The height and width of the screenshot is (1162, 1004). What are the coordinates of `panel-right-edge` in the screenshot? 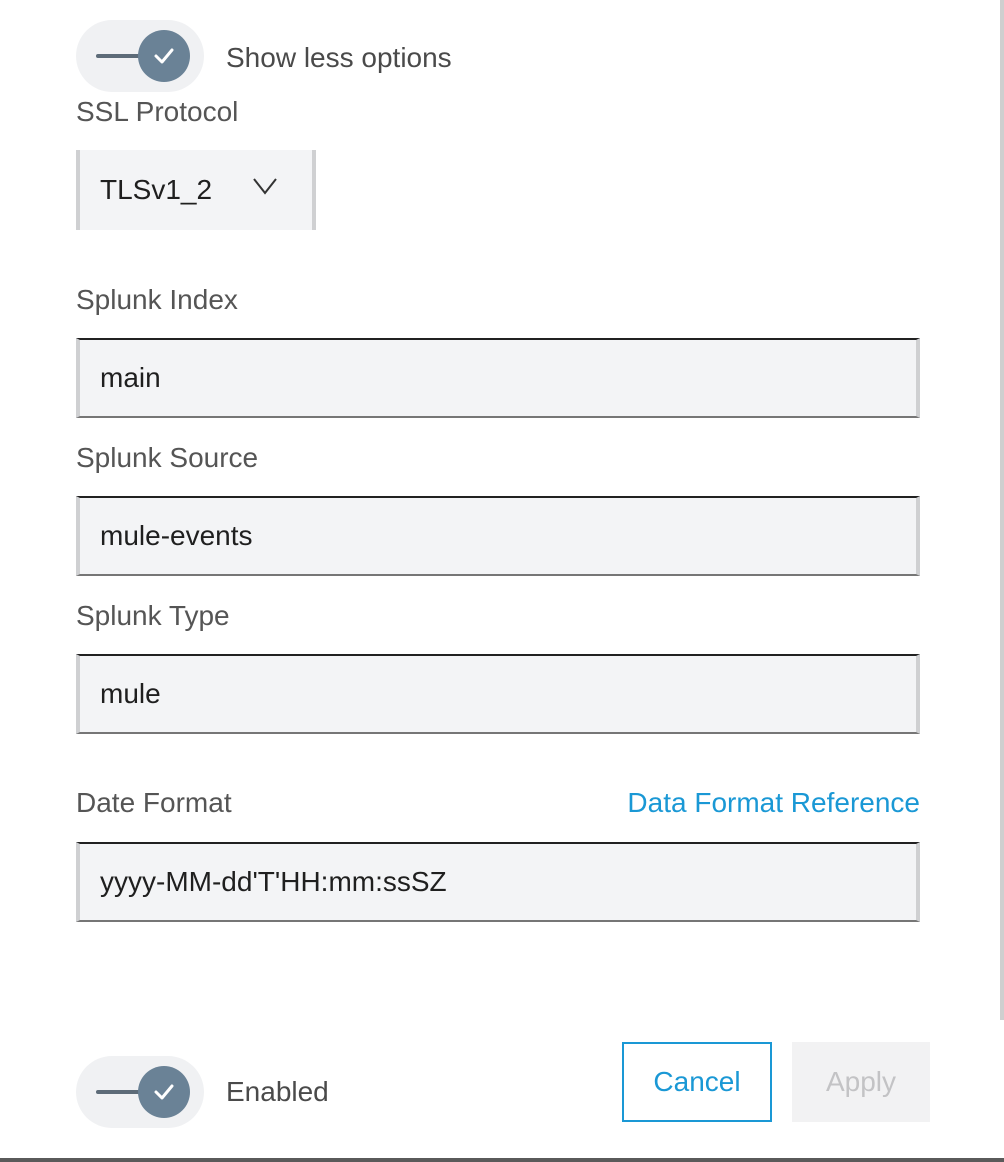 It's located at (1002, 510).